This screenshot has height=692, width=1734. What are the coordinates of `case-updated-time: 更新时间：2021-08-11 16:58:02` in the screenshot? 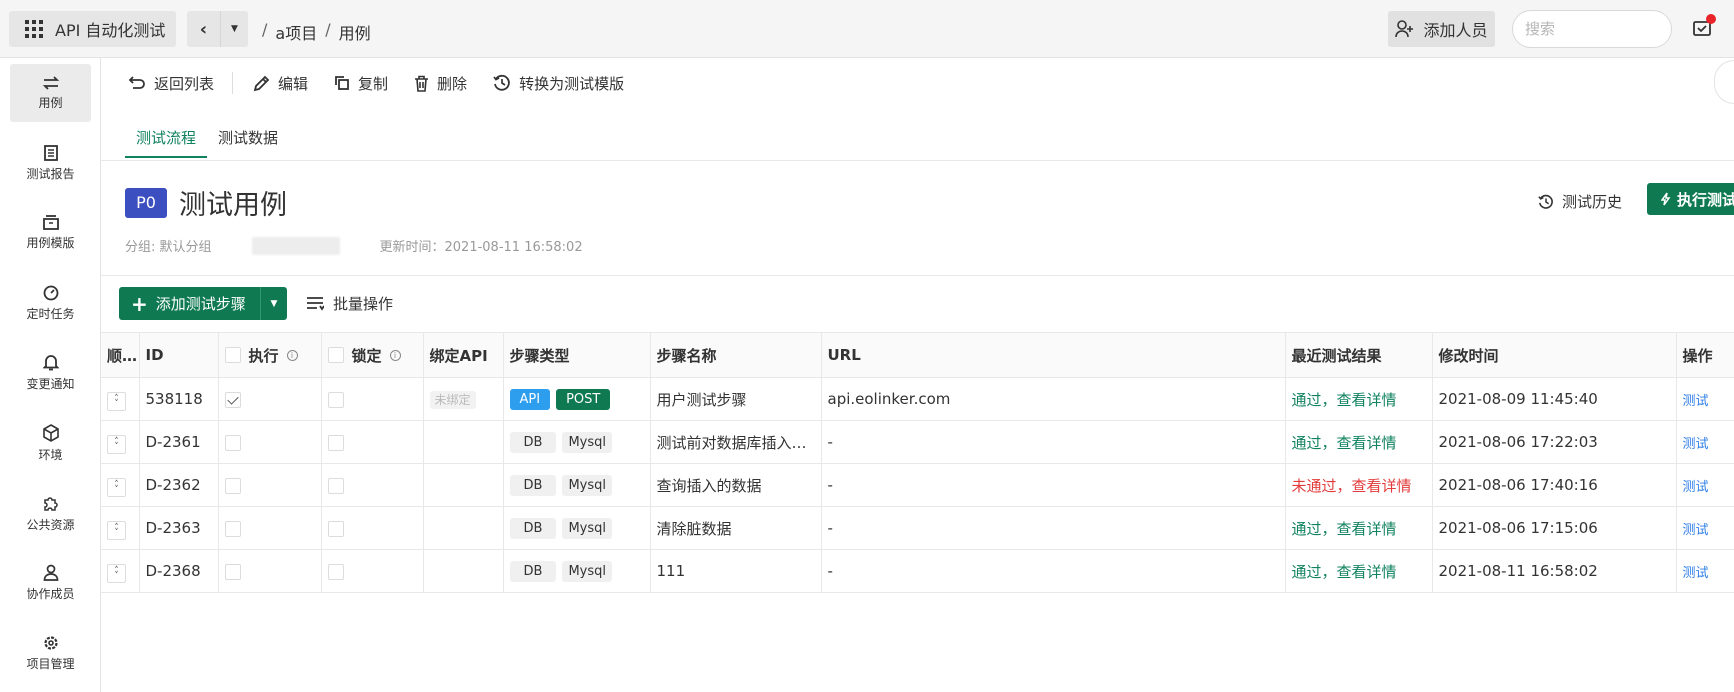 It's located at (481, 247).